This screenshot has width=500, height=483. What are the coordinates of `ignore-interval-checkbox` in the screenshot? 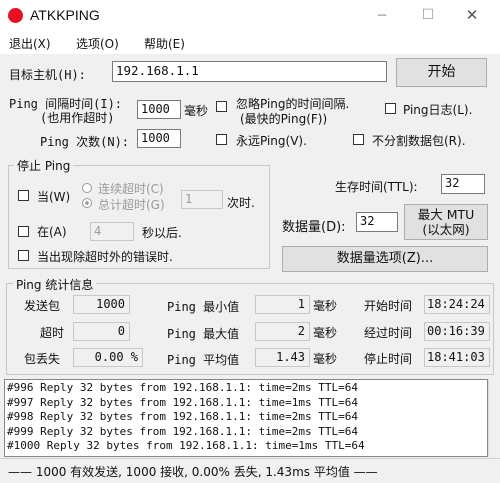 It's located at (221, 106).